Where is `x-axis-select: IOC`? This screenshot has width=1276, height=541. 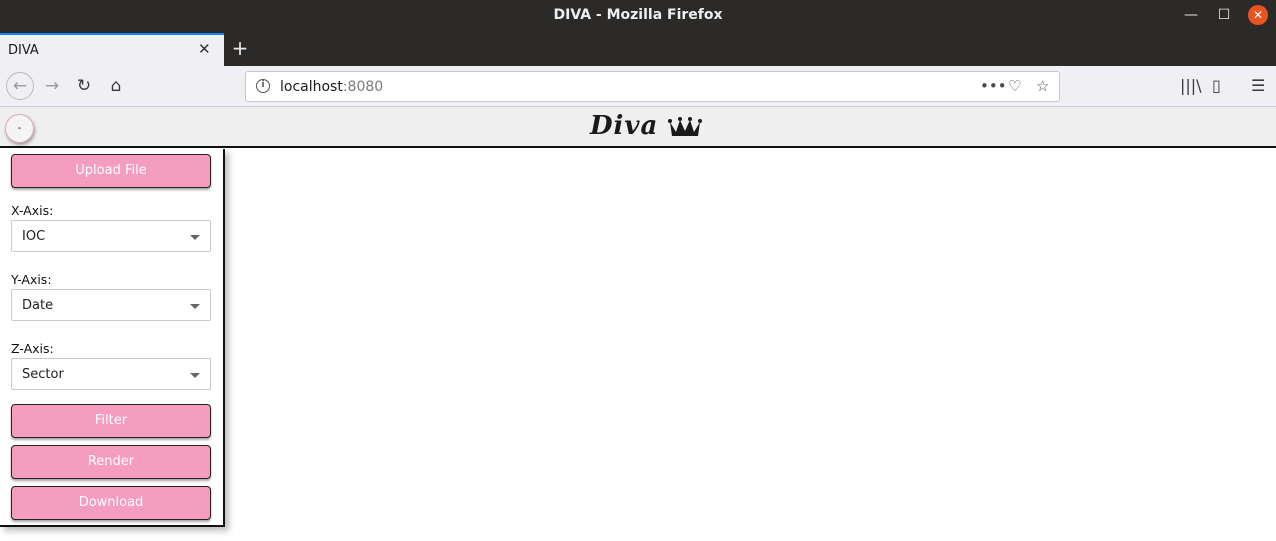 x-axis-select: IOC is located at coordinates (111, 236).